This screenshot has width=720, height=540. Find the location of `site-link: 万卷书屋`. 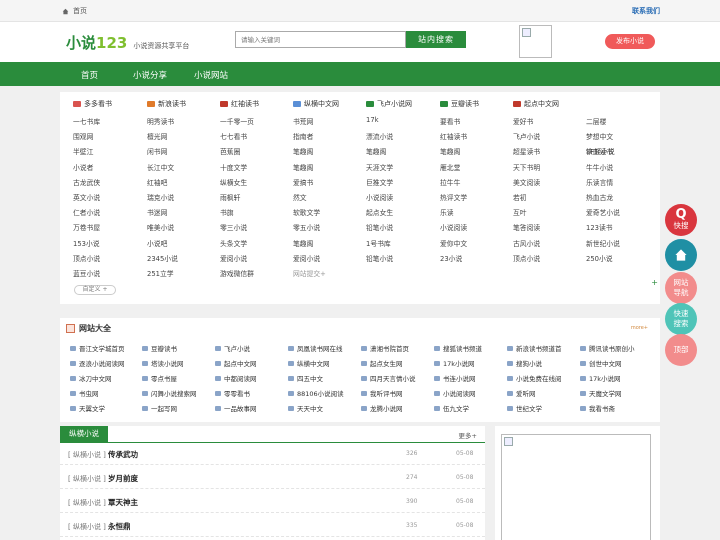

site-link: 万卷书屋 is located at coordinates (86, 227).